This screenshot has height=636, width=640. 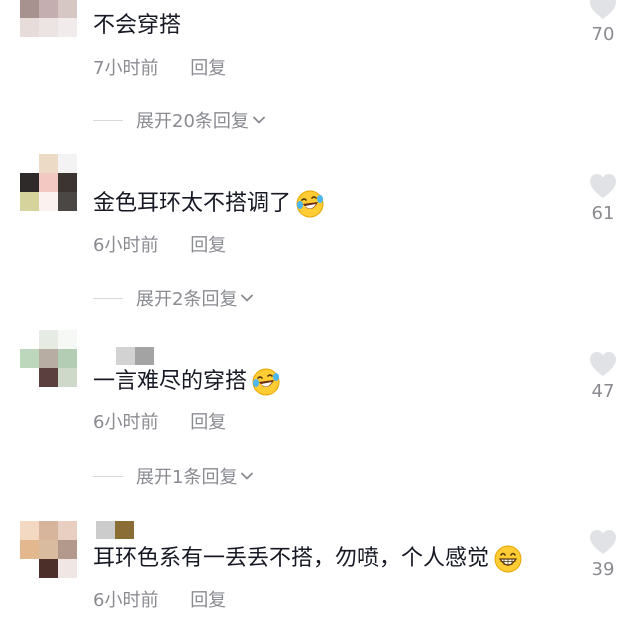 I want to click on comment-text: 金色耳环太不搭调了, so click(x=209, y=204).